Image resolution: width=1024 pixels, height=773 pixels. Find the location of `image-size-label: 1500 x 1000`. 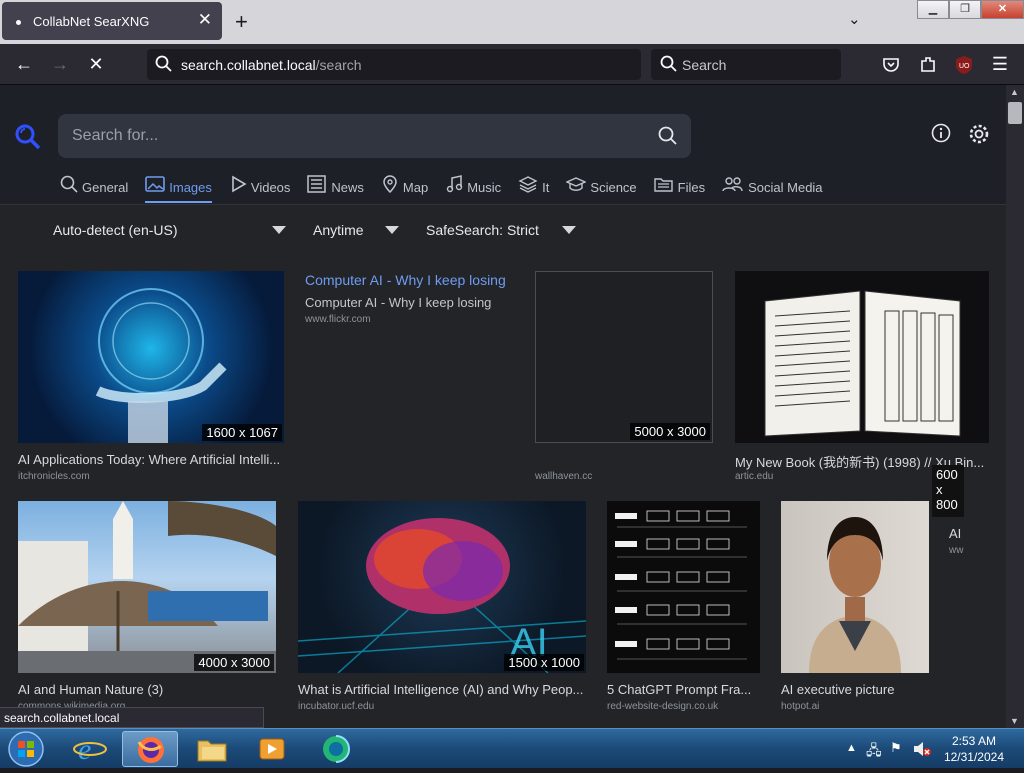

image-size-label: 1500 x 1000 is located at coordinates (544, 662).